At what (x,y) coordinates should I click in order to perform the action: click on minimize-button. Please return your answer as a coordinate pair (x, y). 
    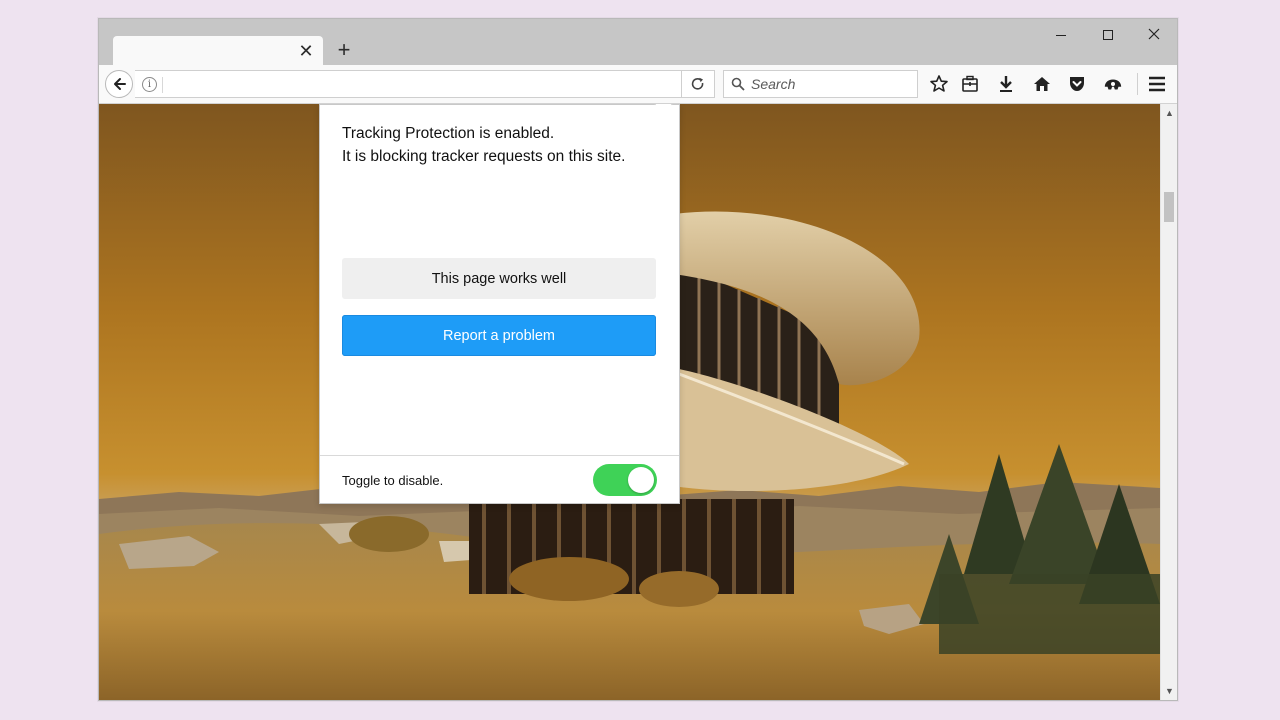
    Looking at the image, I should click on (1061, 35).